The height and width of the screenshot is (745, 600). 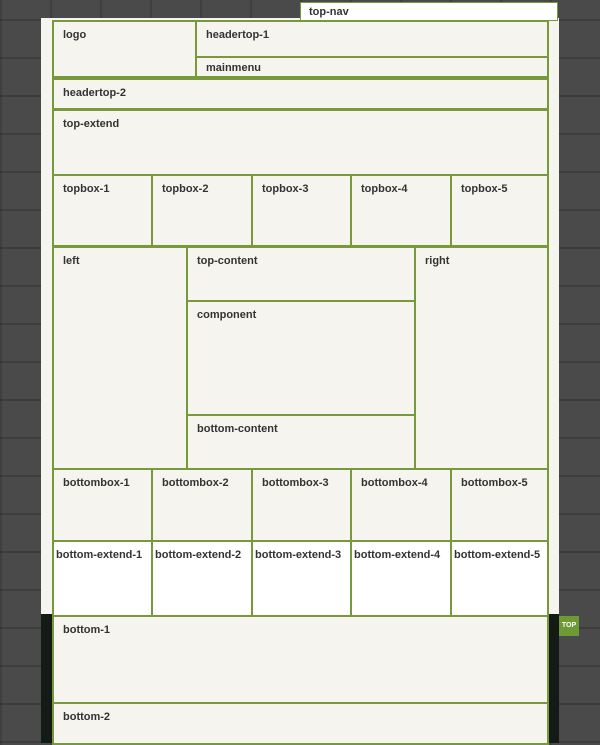 What do you see at coordinates (124, 49) in the screenshot?
I see `logo: logo` at bounding box center [124, 49].